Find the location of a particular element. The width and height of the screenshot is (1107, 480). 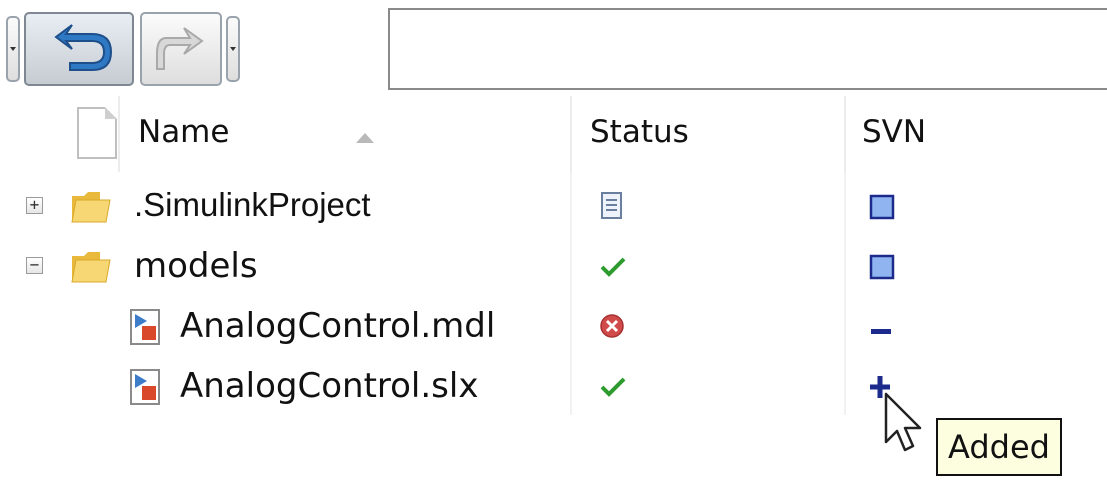

table-row: AnalogControl.mdl is located at coordinates (553, 326).